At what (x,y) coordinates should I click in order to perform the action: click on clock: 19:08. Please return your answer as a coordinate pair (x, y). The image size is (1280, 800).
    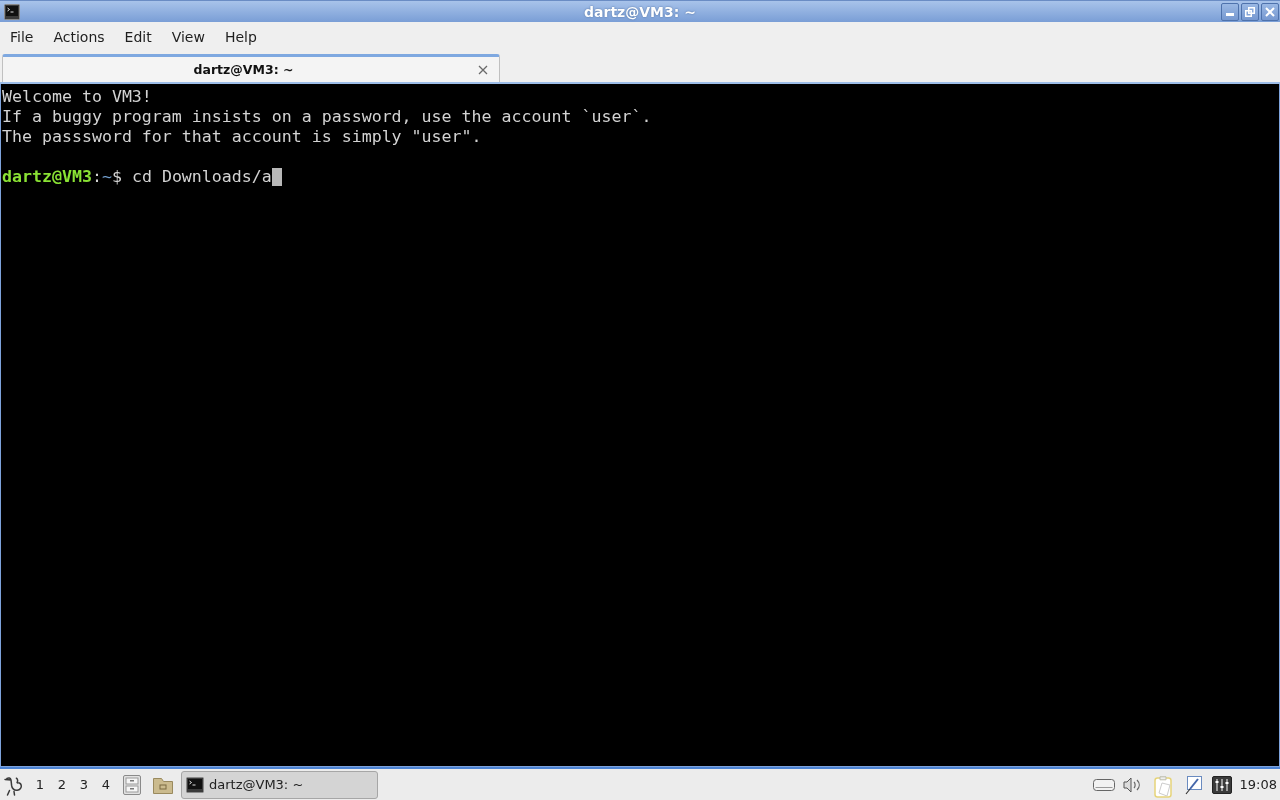
    Looking at the image, I should click on (1258, 784).